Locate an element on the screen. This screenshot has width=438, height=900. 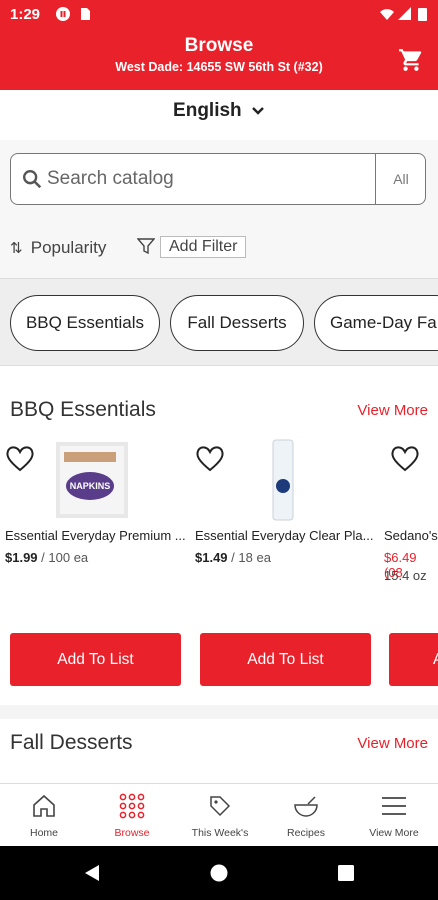
nav-recipes: Recipes is located at coordinates (306, 815).